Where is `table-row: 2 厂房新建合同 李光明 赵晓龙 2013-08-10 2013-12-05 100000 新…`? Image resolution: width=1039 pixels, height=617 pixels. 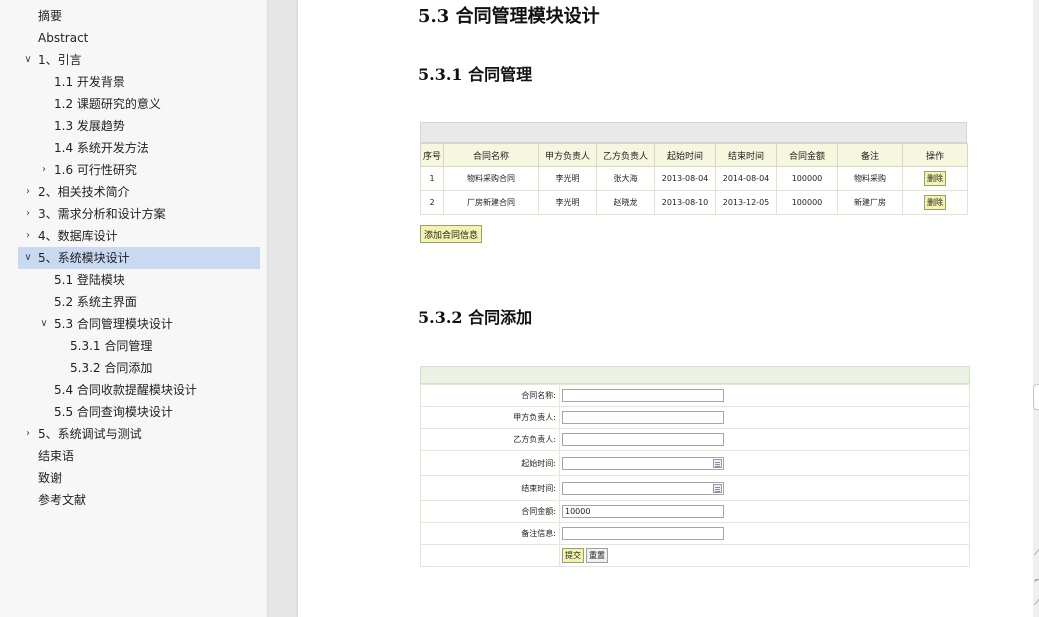 table-row: 2 厂房新建合同 李光明 赵晓龙 2013-08-10 2013-12-05 100000 新… is located at coordinates (694, 202).